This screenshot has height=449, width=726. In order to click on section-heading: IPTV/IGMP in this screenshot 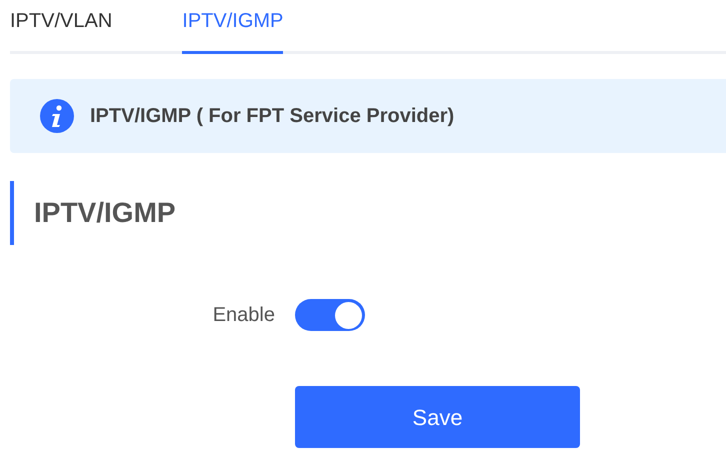, I will do `click(368, 213)`.